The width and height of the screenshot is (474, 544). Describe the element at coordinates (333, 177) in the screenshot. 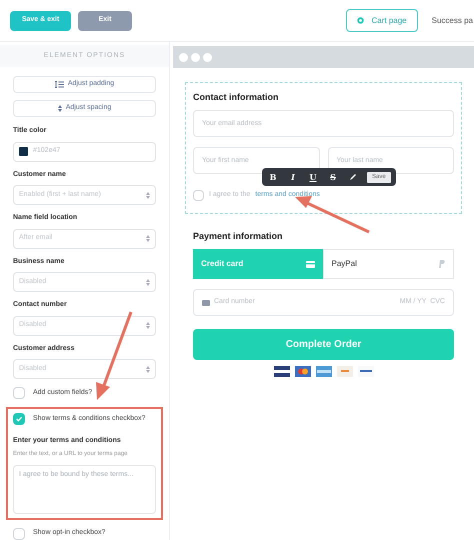

I see `strikethrough-button: S` at that location.